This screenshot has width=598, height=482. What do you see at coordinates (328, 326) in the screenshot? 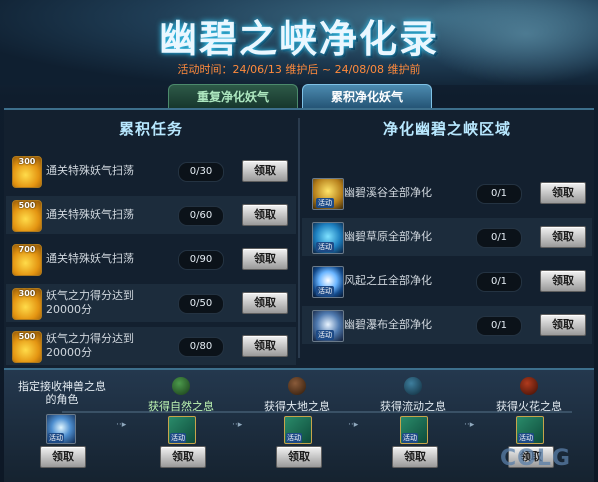
I see `waterfall-region-icon: 活动` at bounding box center [328, 326].